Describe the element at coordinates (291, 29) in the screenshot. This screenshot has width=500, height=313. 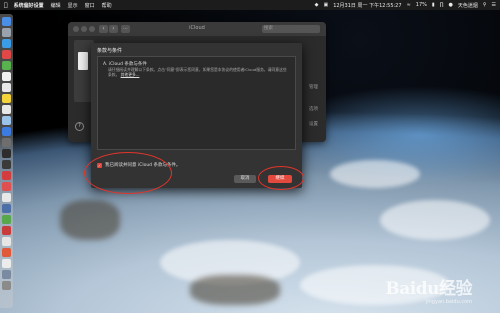
I see `search-input: 搜索` at that location.